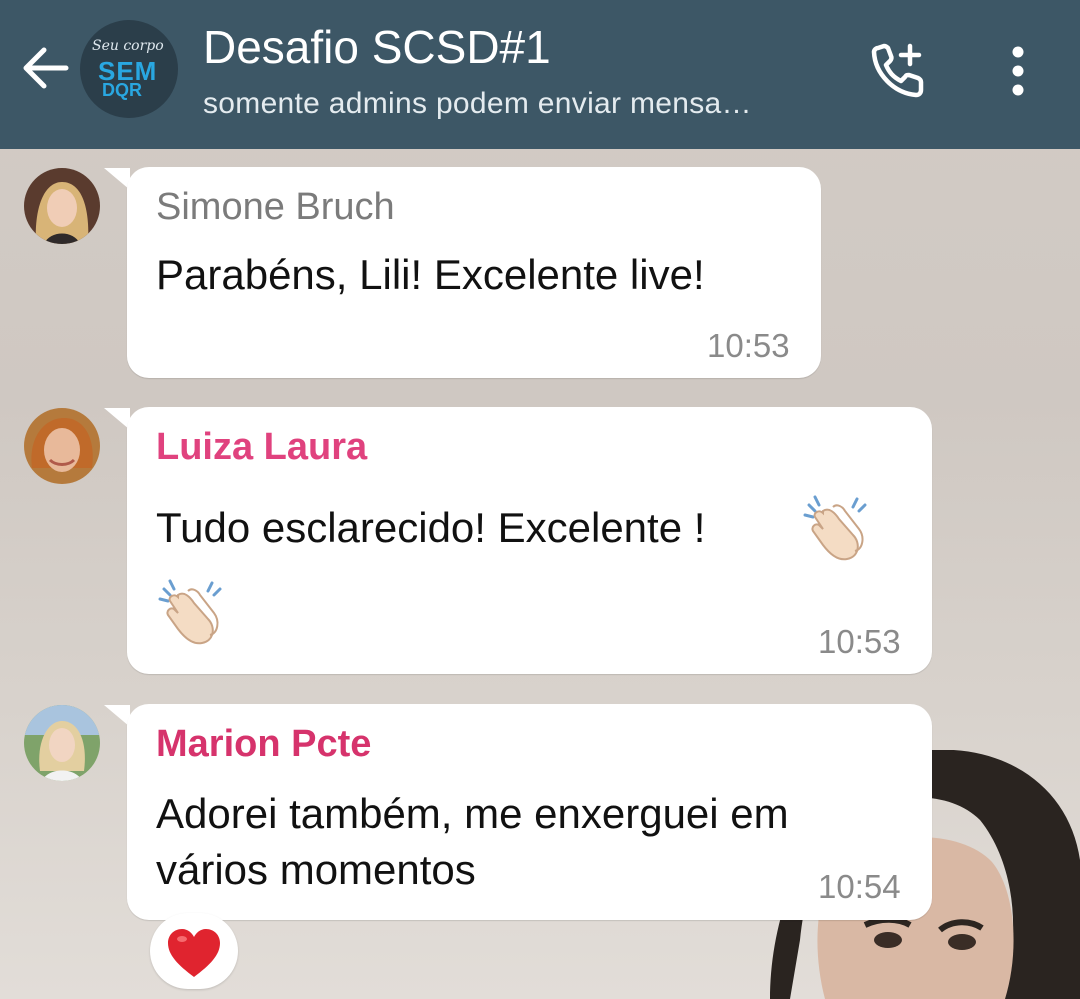  Describe the element at coordinates (62, 446) in the screenshot. I see `avatar-luiza-laura` at that location.